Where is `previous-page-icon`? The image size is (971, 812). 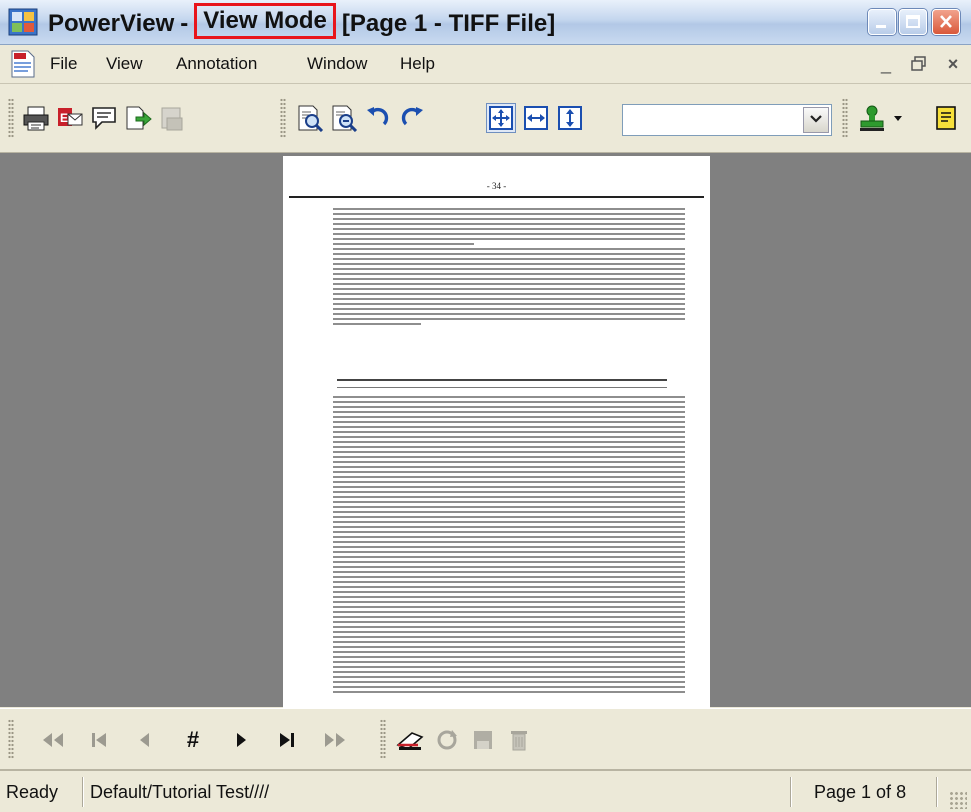
previous-page-icon is located at coordinates (145, 740).